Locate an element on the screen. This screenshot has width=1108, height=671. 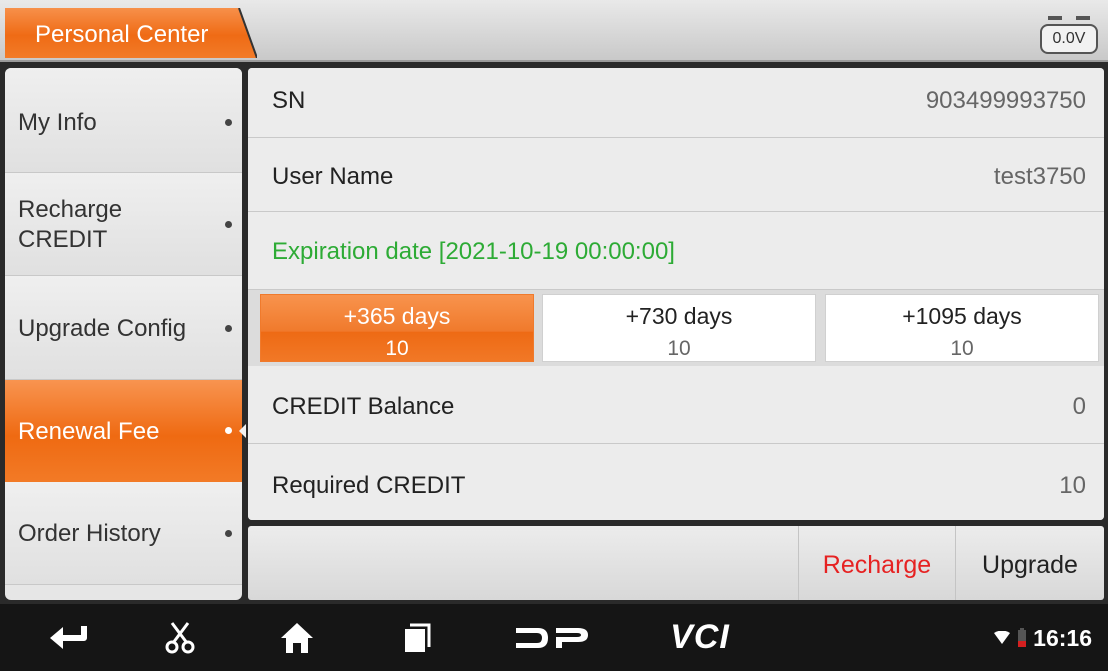
sidebar-item-order-history: Order History is located at coordinates (123, 533).